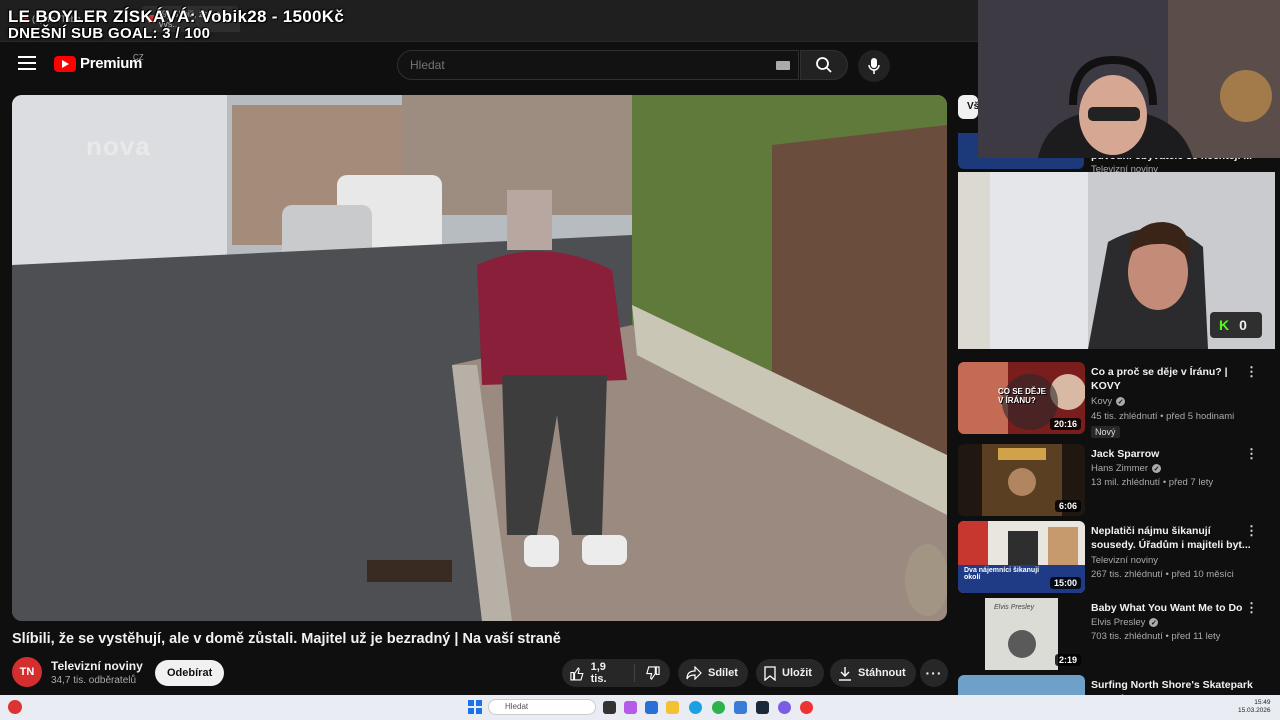  Describe the element at coordinates (94, 680) in the screenshot. I see `subscriber-count: 34,7 tis. odběratelů` at that location.